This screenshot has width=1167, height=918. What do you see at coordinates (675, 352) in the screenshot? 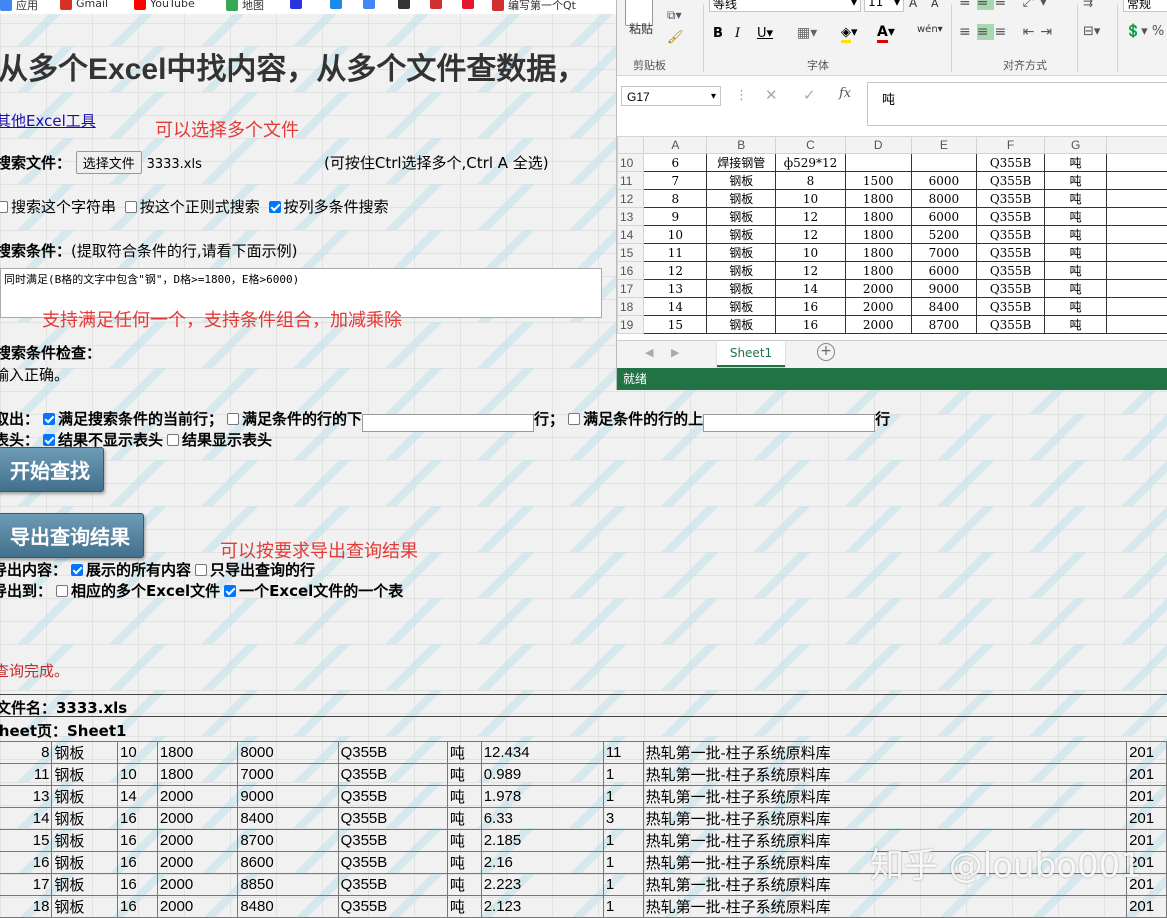
I see `scroll-right-icon: ▶` at bounding box center [675, 352].